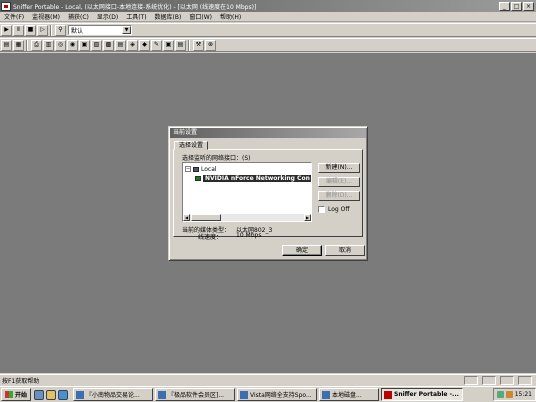 The width and height of the screenshot is (536, 402). I want to click on line-speed-label: 线速度：, so click(210, 237).